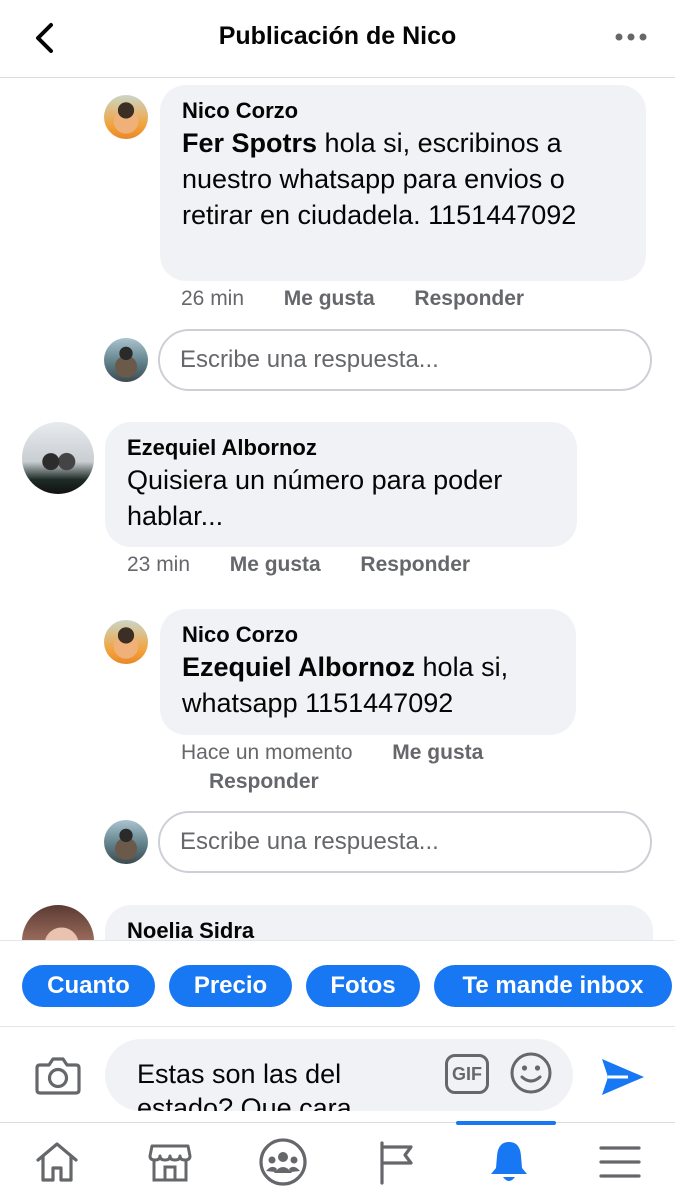 The image size is (675, 1200). I want to click on camera-button, so click(58, 1075).